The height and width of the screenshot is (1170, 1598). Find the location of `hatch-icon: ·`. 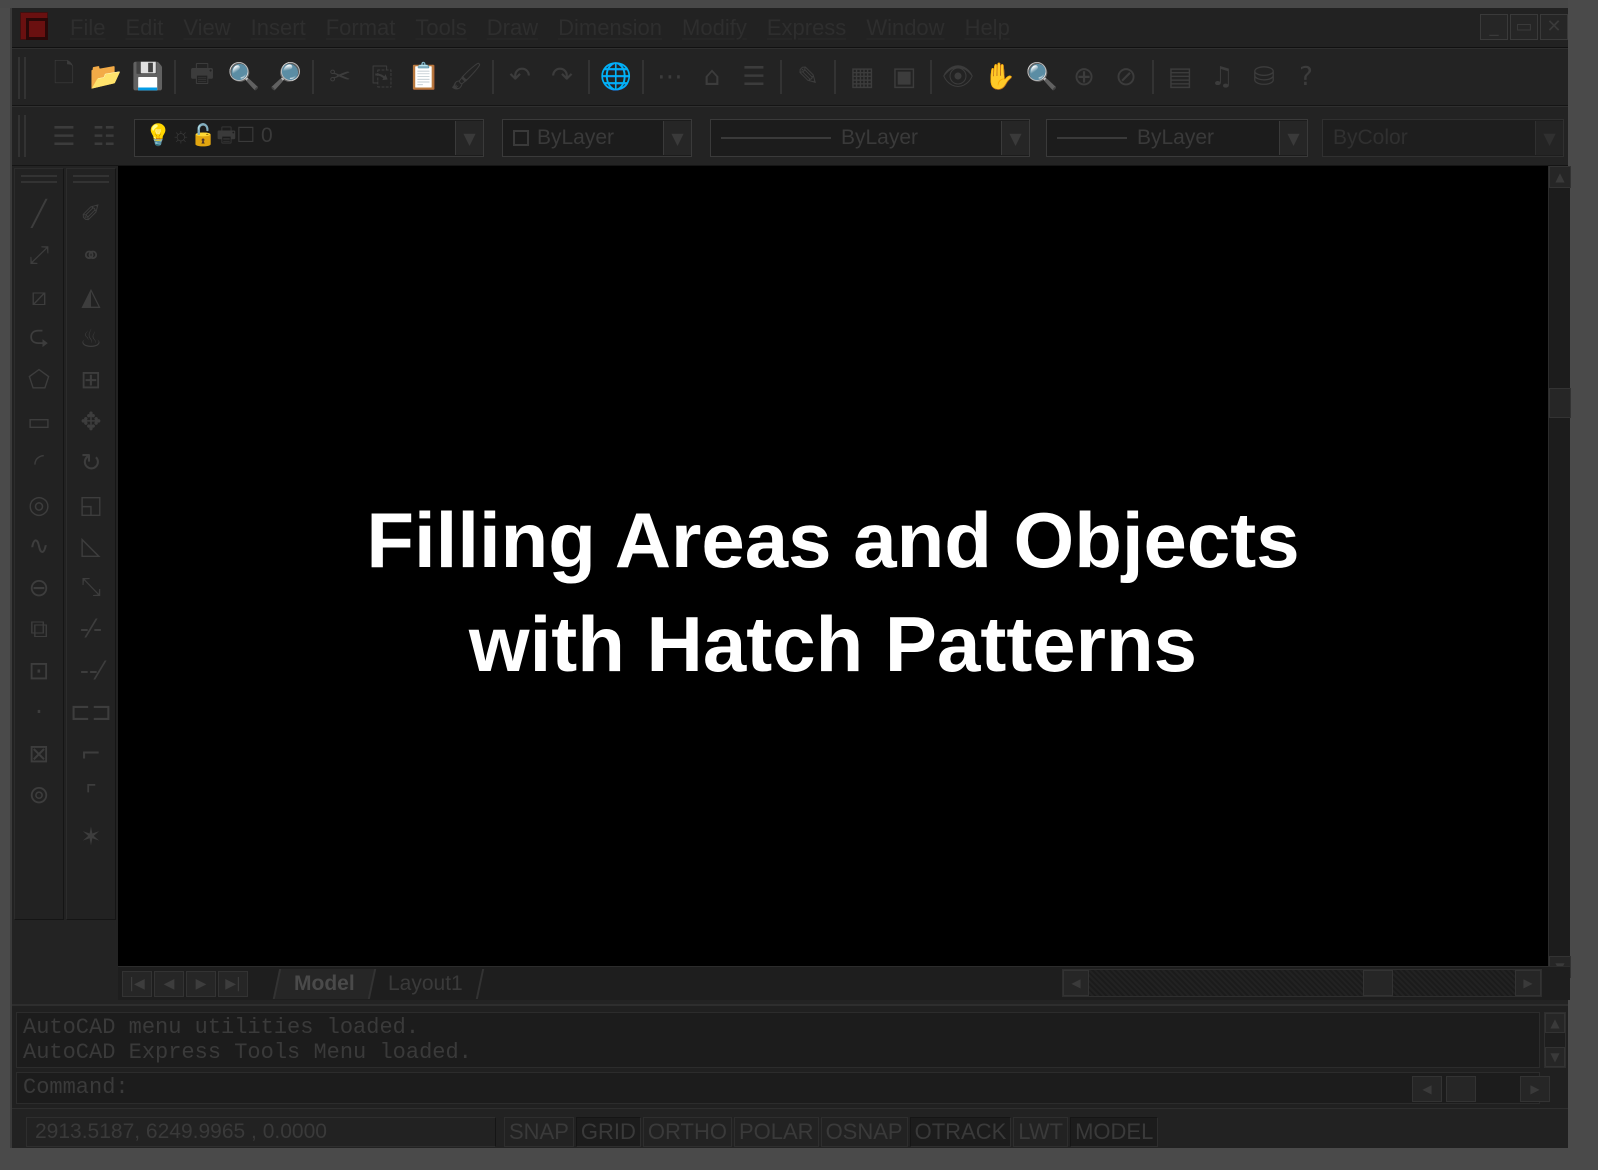

hatch-icon: · is located at coordinates (39, 712).